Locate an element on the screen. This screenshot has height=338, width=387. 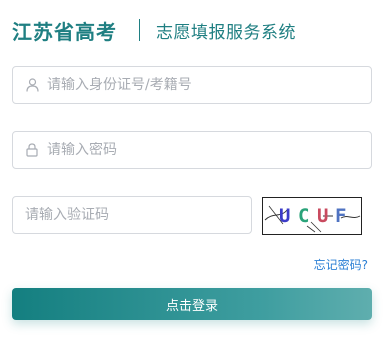
user-icon is located at coordinates (32, 85).